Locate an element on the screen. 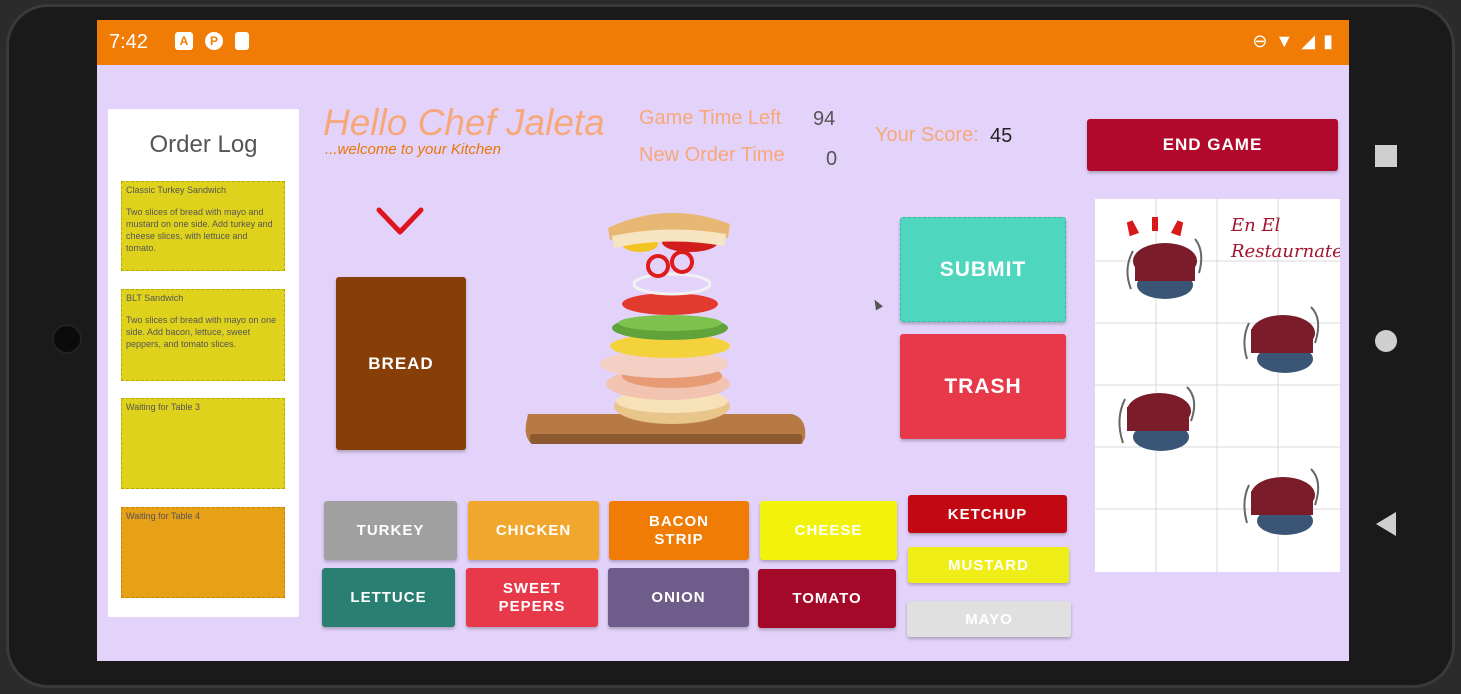 This screenshot has width=1461, height=694. ticket-title: Classic Turkey Sandwich is located at coordinates (176, 190).